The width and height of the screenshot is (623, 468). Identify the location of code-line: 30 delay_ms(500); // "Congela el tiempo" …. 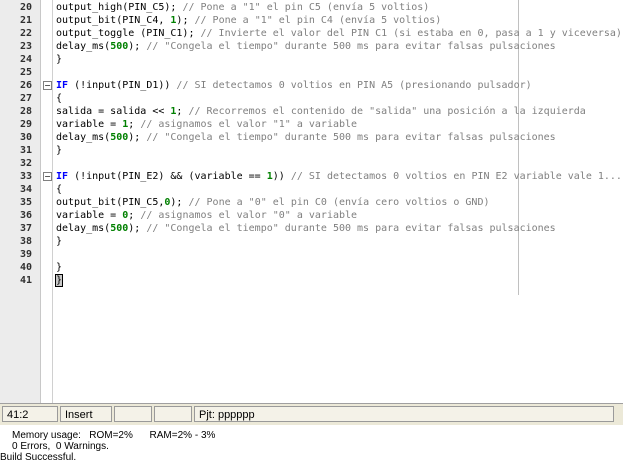
(311, 137).